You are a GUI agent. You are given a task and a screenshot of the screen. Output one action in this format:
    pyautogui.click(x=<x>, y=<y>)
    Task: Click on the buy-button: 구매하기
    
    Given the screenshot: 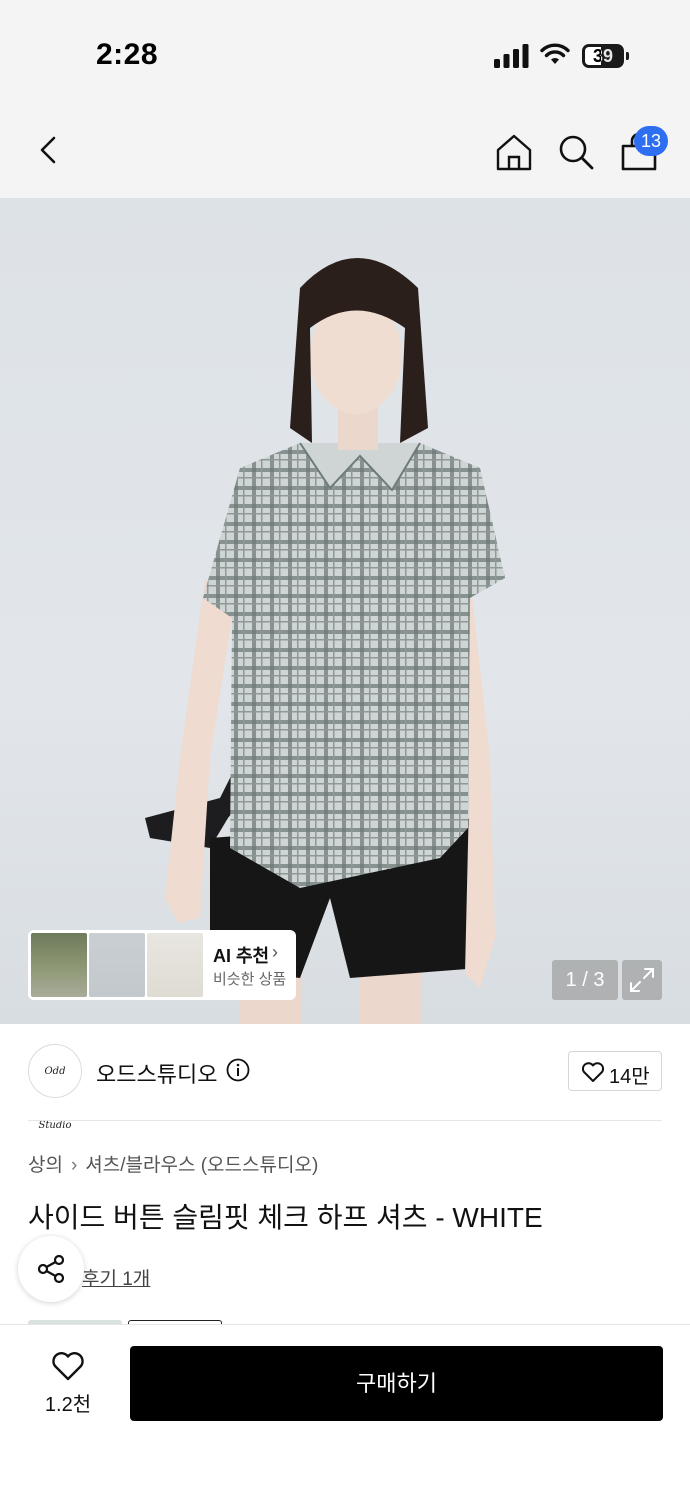 What is the action you would take?
    pyautogui.click(x=396, y=1383)
    